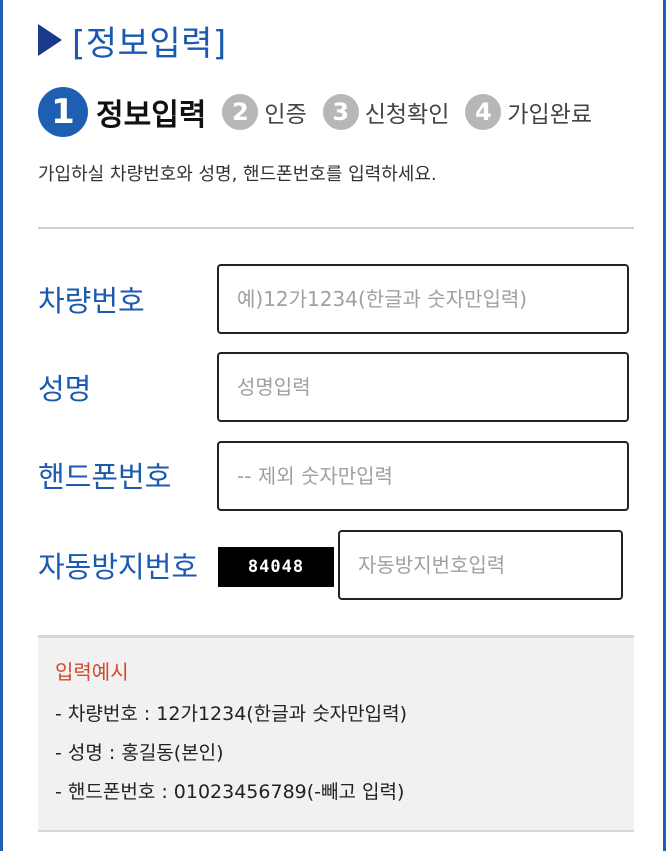 Image resolution: width=666 pixels, height=851 pixels. I want to click on example-item: - 차량번호 : 12가1234(한글과 숫자만입력), so click(231, 714).